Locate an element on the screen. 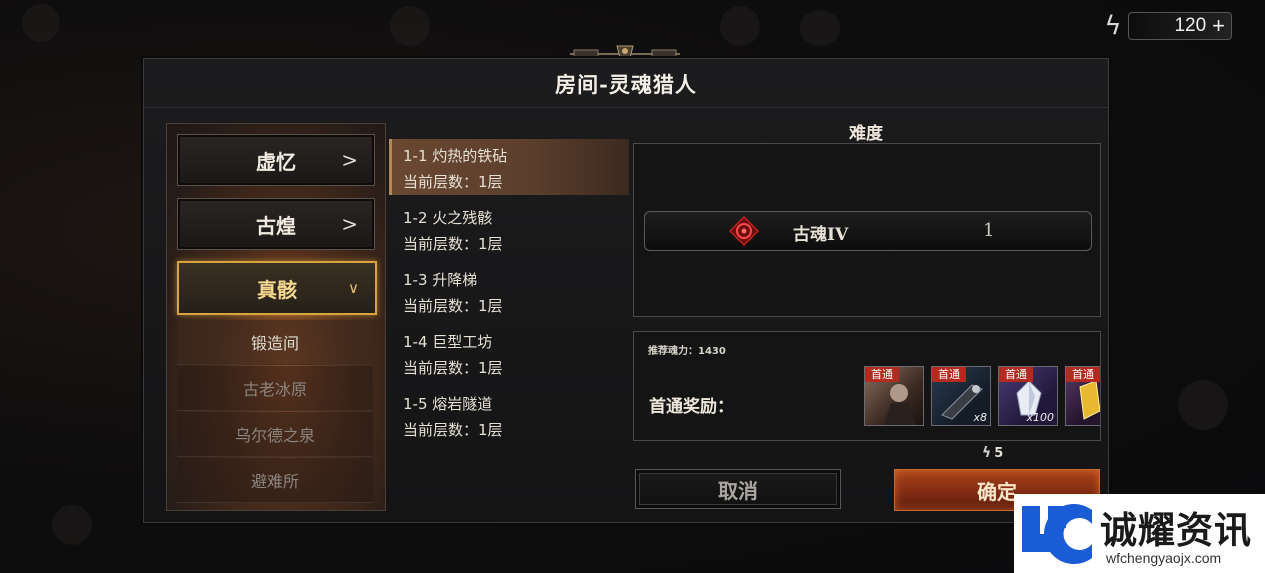  category-guhuang-button: 古煌 > is located at coordinates (276, 224).